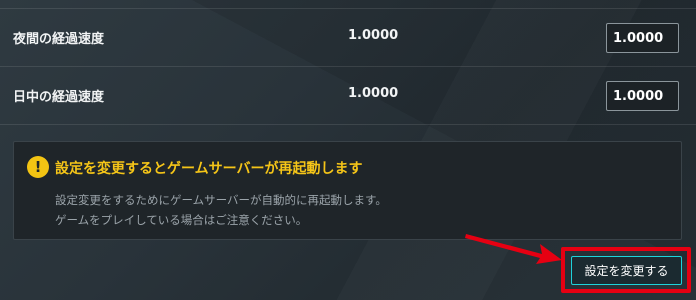  Describe the element at coordinates (59, 97) in the screenshot. I see `setting-label: 日中の経過速度` at that location.